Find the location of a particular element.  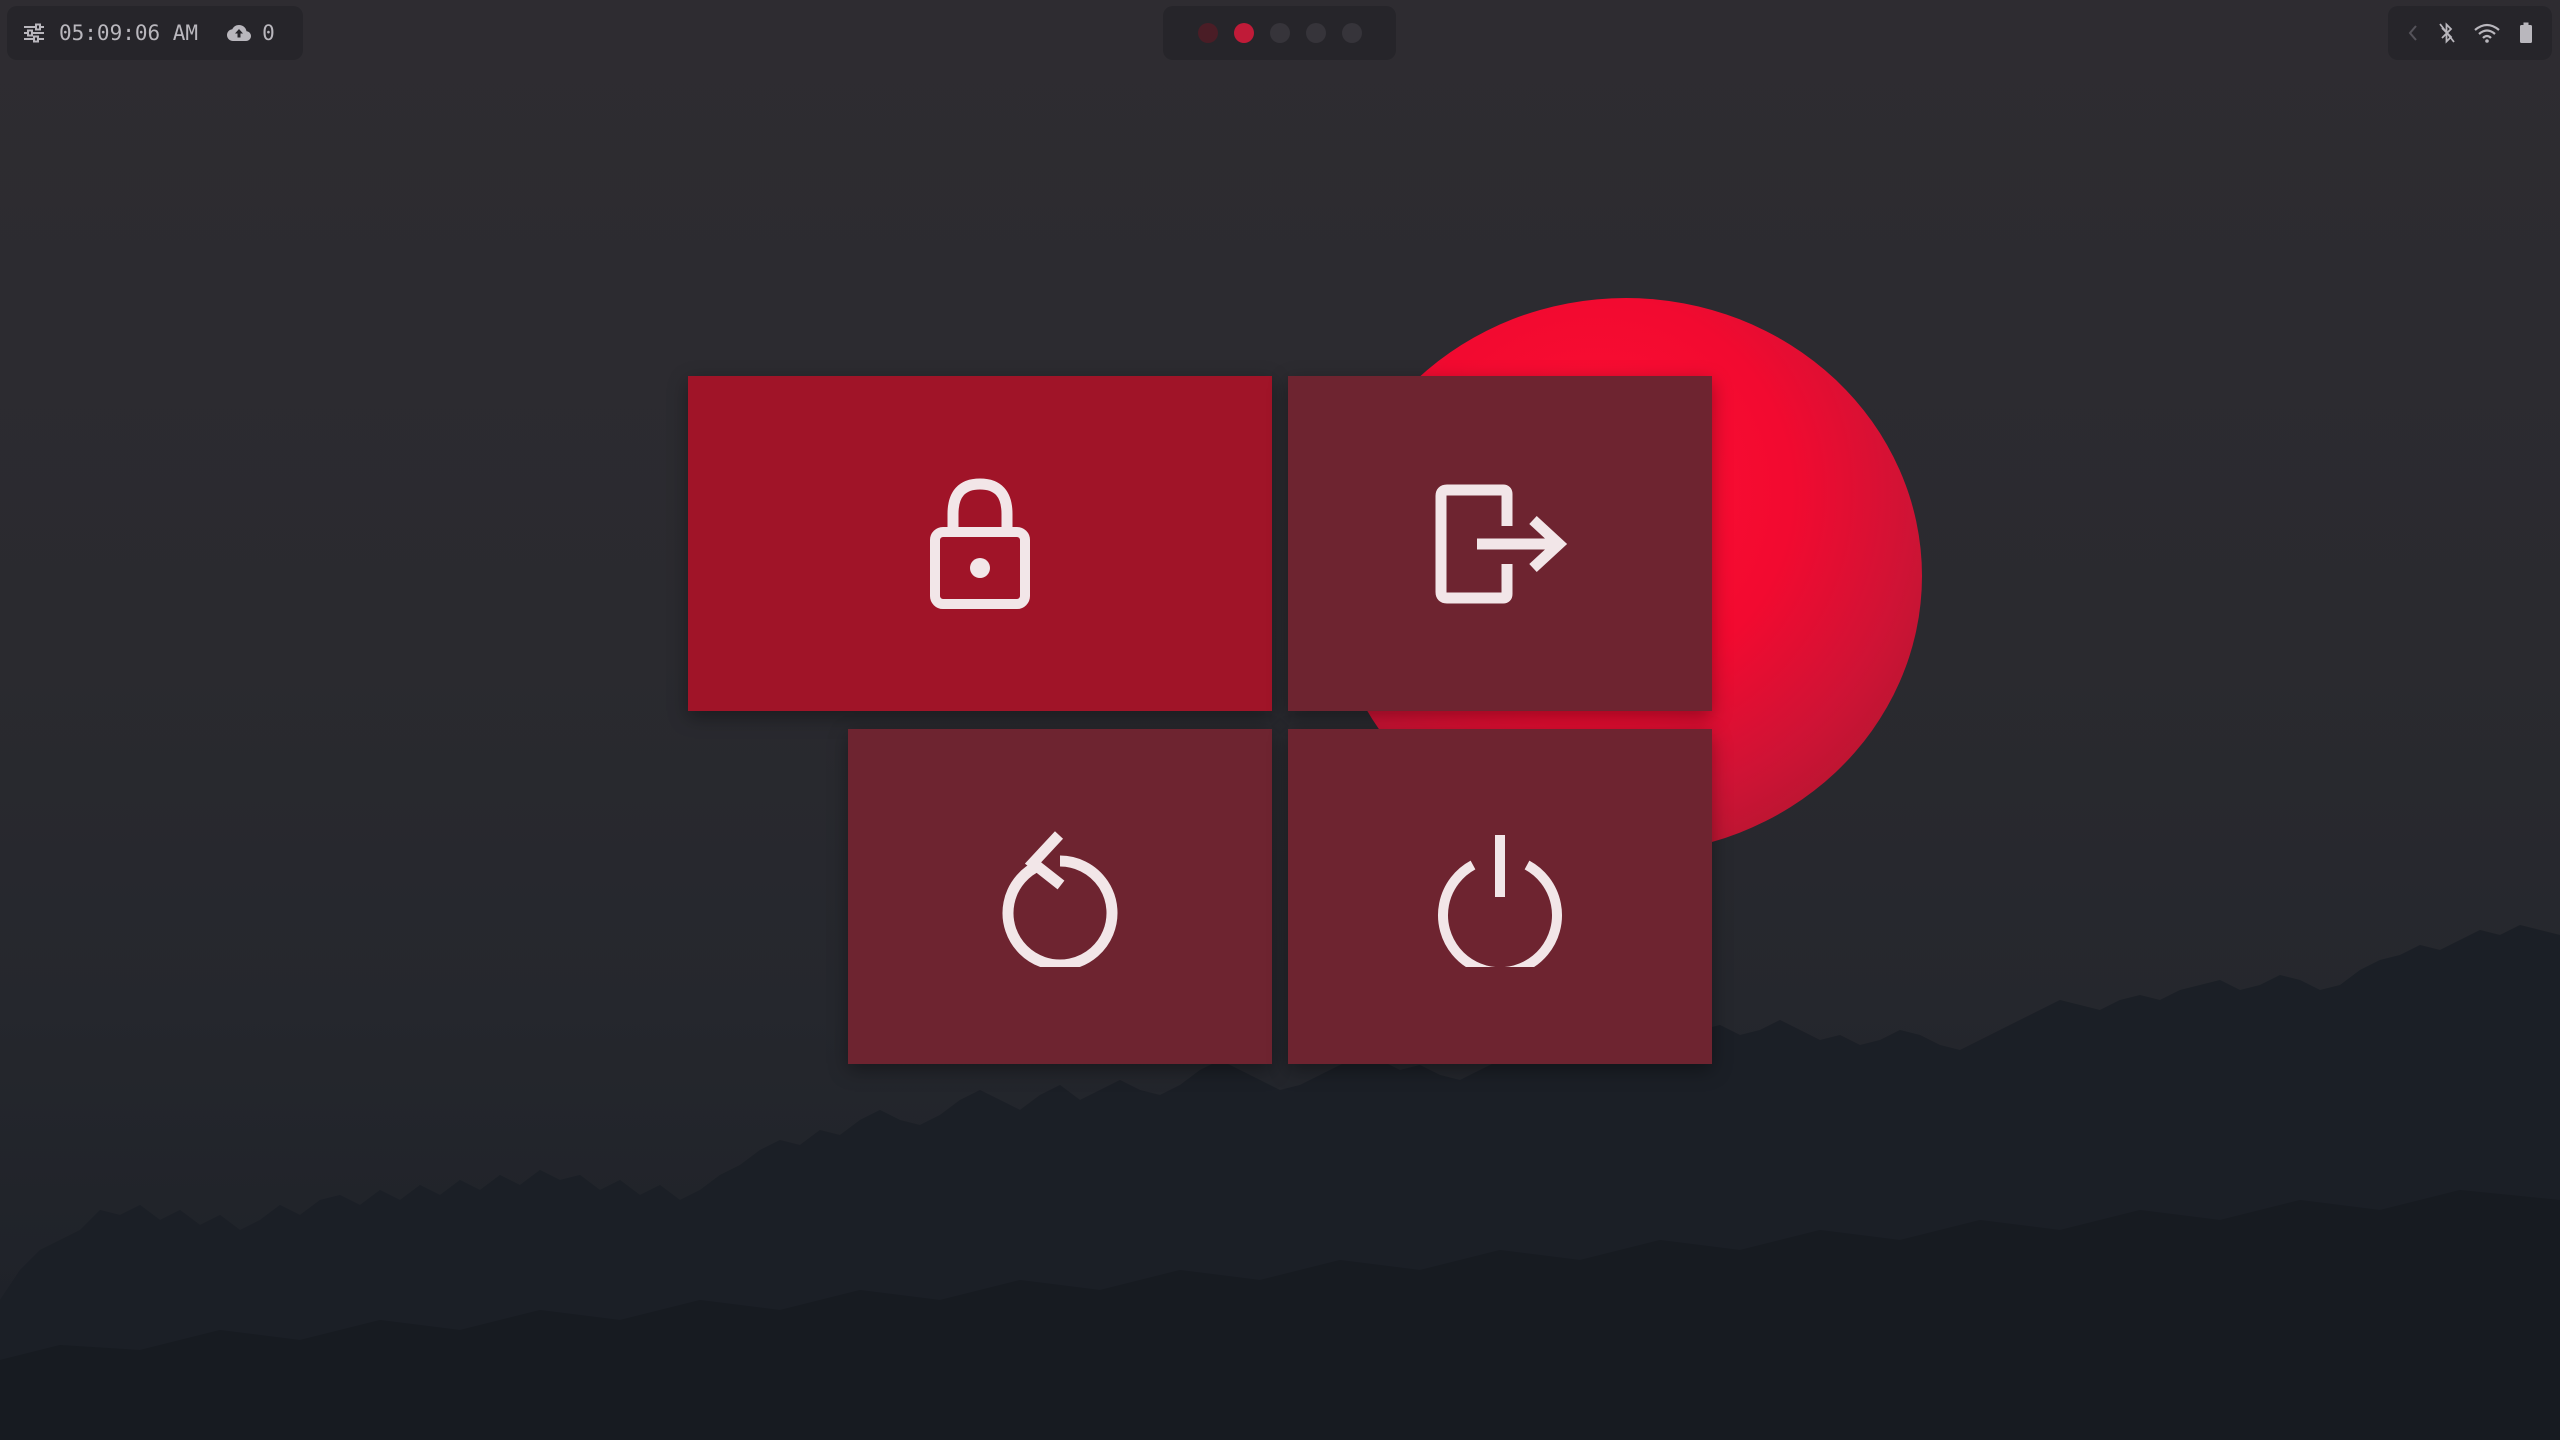

logout-icon is located at coordinates (1505, 544).